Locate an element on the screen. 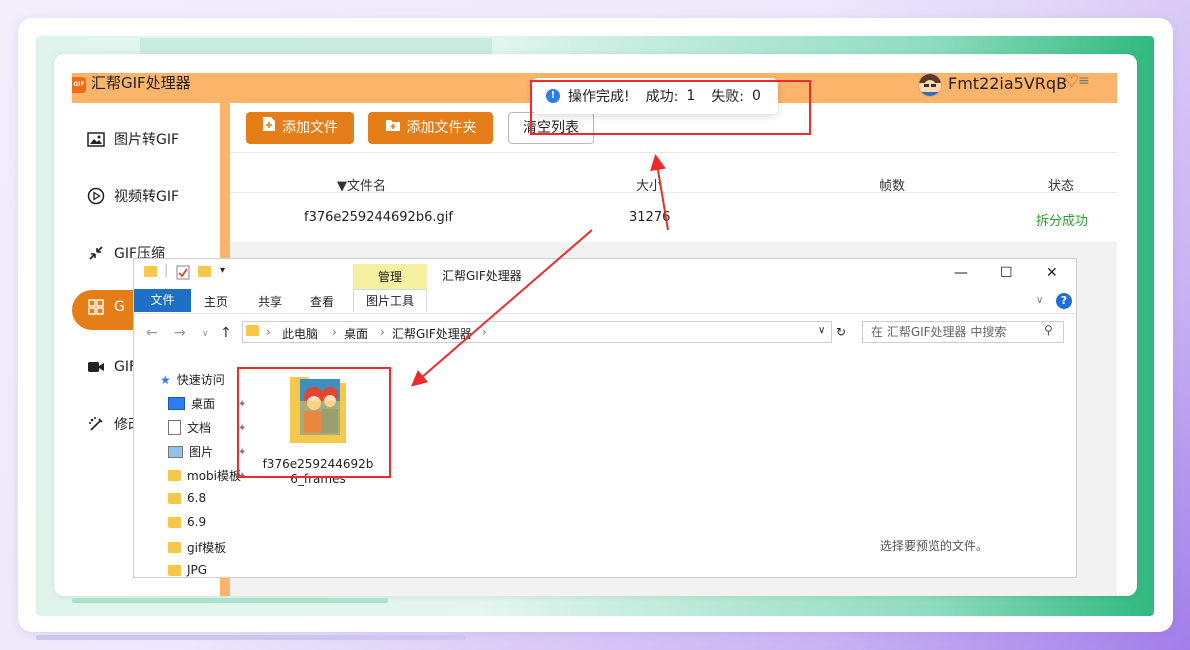 This screenshot has width=1190, height=650. annotation-arrows is located at coordinates (539, 270).